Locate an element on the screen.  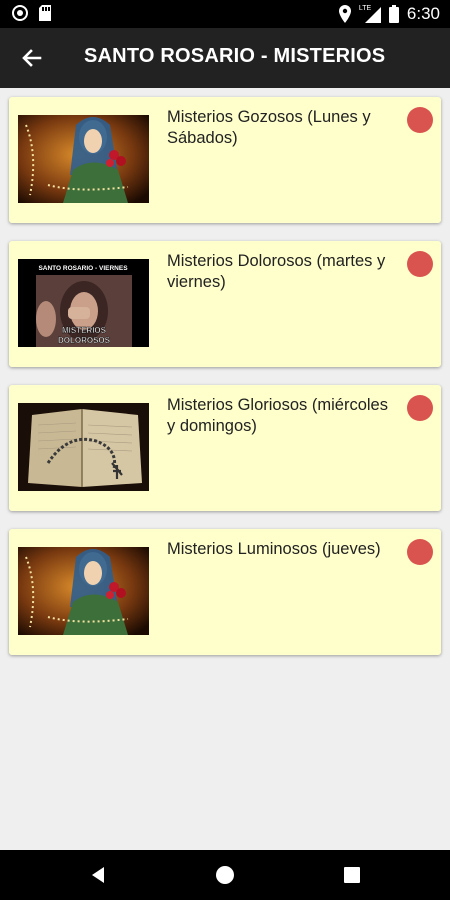
mystery-card-gozosos: Misterios Gozosos (Lunes y Sábados) is located at coordinates (225, 160).